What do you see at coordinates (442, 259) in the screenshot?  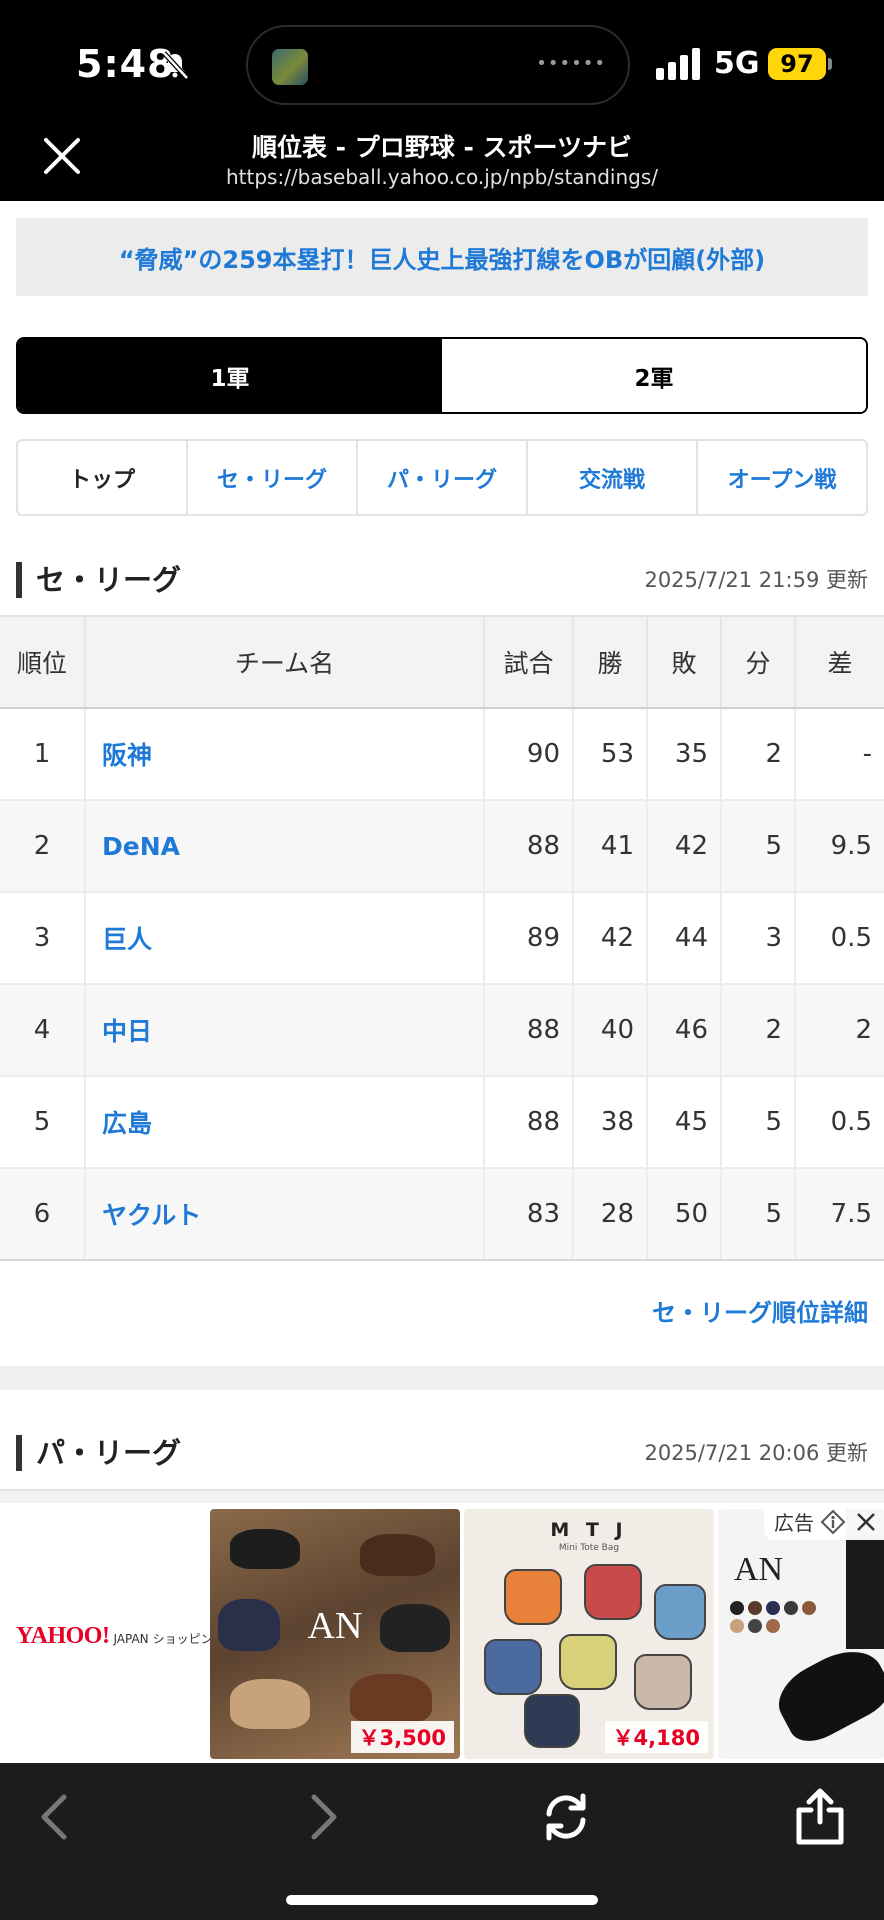 I see `news-headline: “脅威”の259本塁打！巨人史上最強打線をOBが回顧(外部)` at bounding box center [442, 259].